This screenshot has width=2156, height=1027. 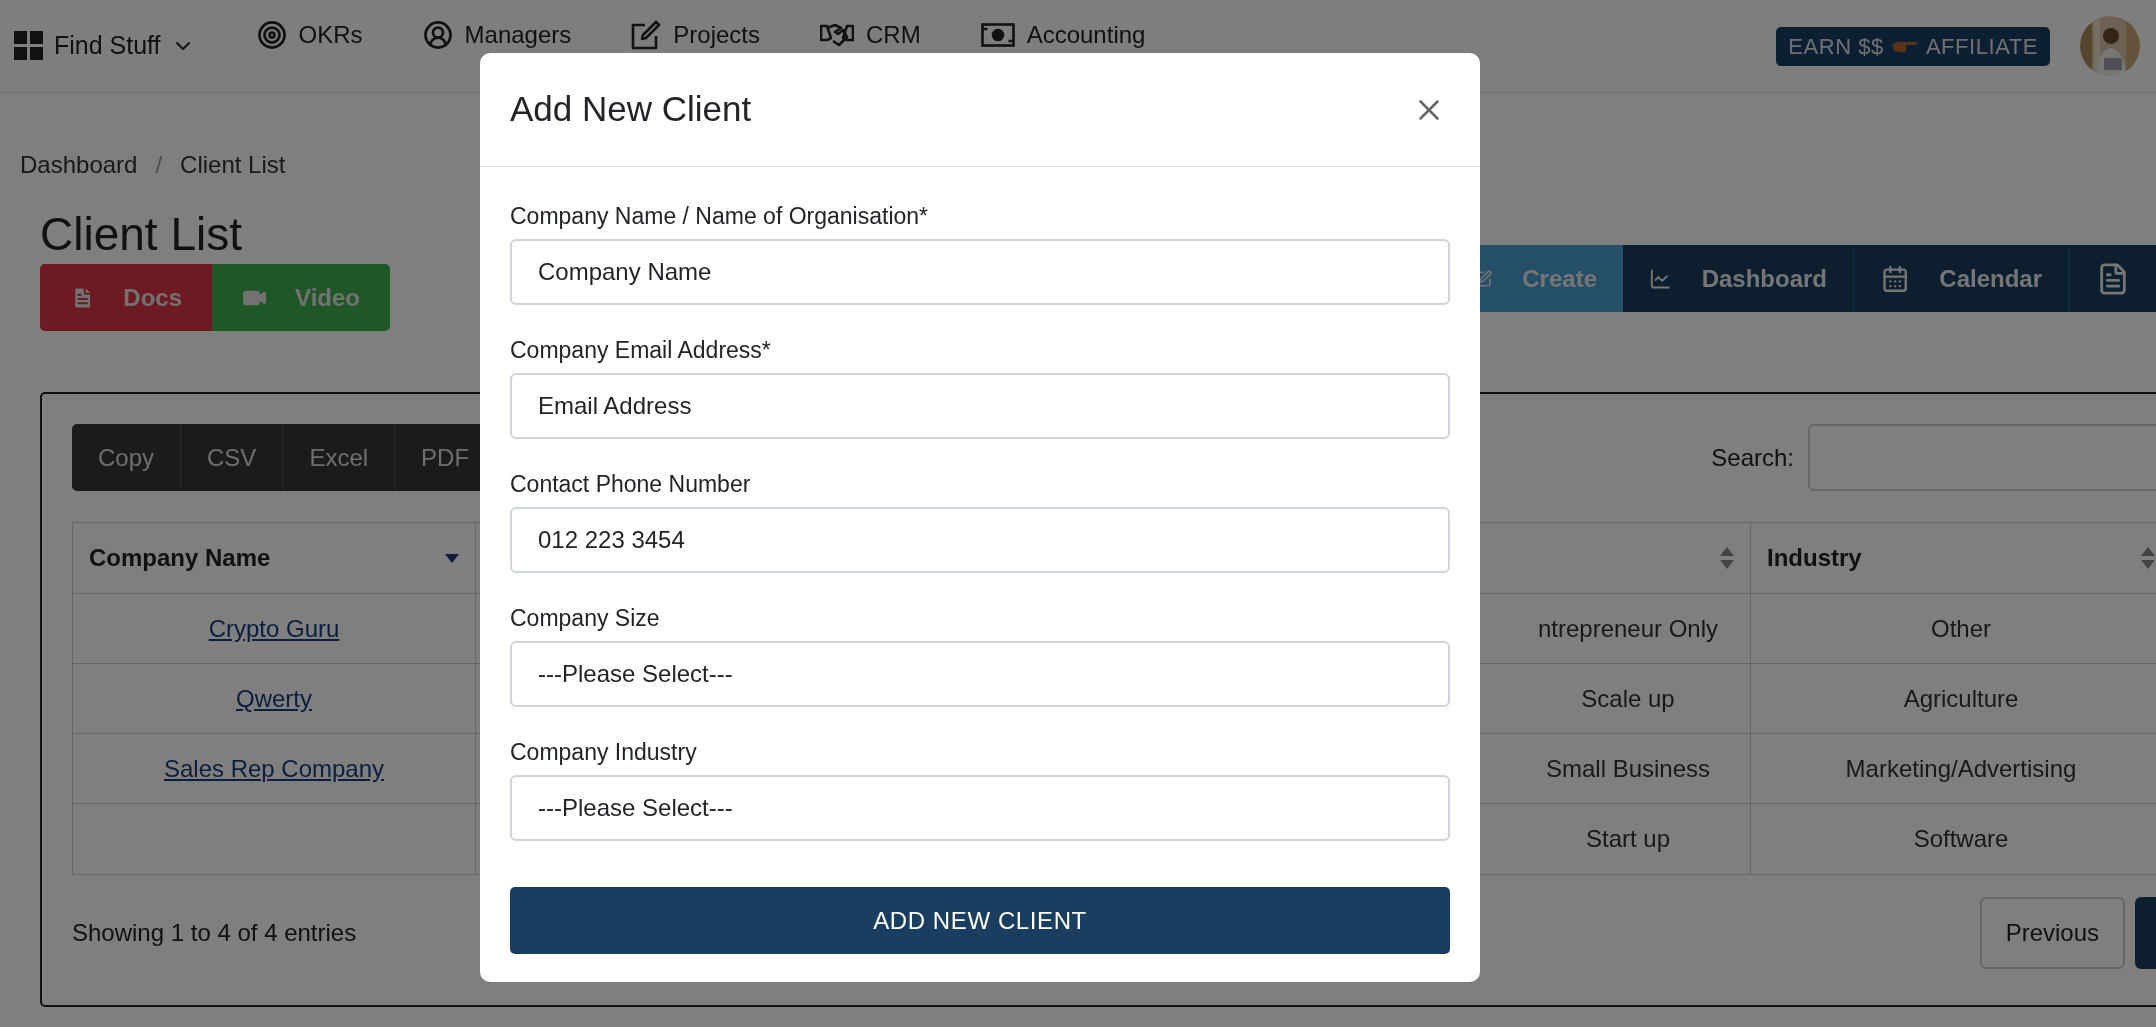 I want to click on export-button: Copy, so click(x=127, y=457).